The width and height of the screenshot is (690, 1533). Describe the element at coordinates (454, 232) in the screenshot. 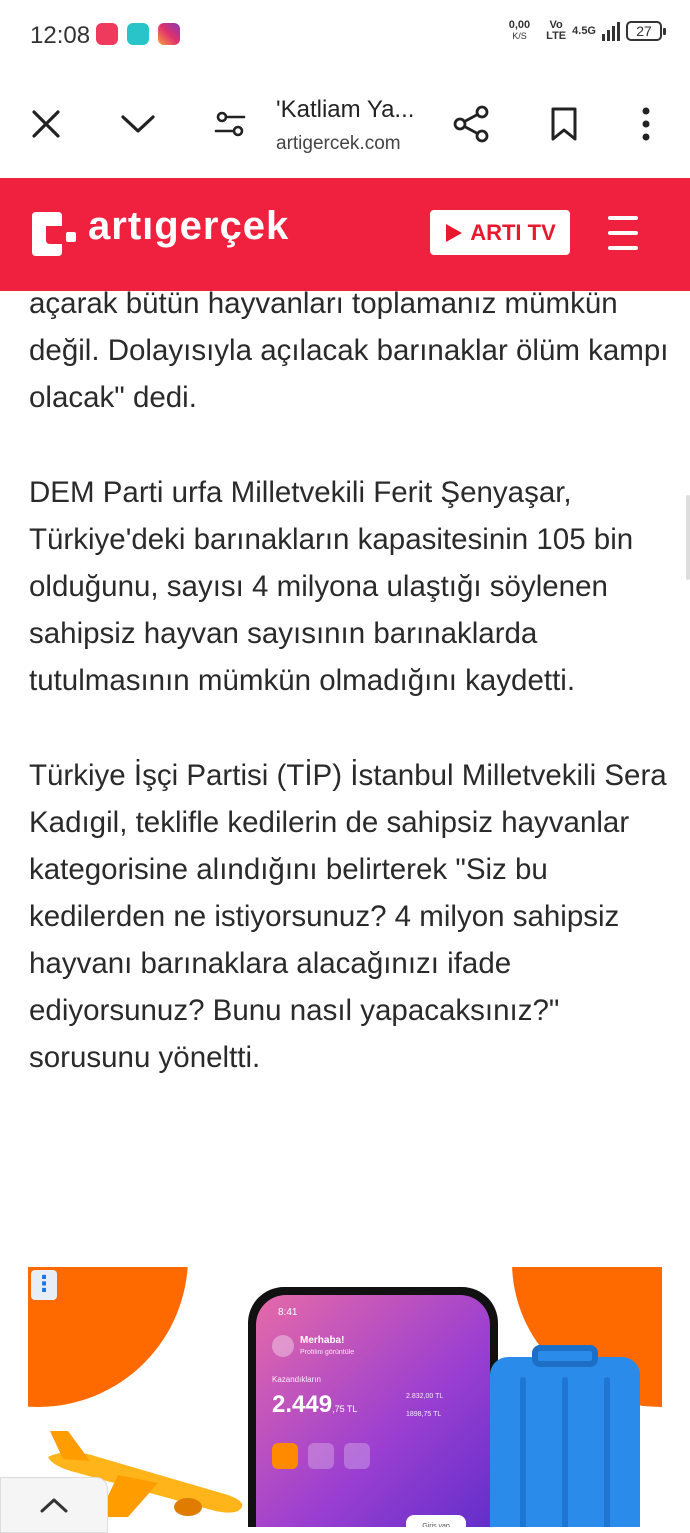

I see `play-icon` at that location.